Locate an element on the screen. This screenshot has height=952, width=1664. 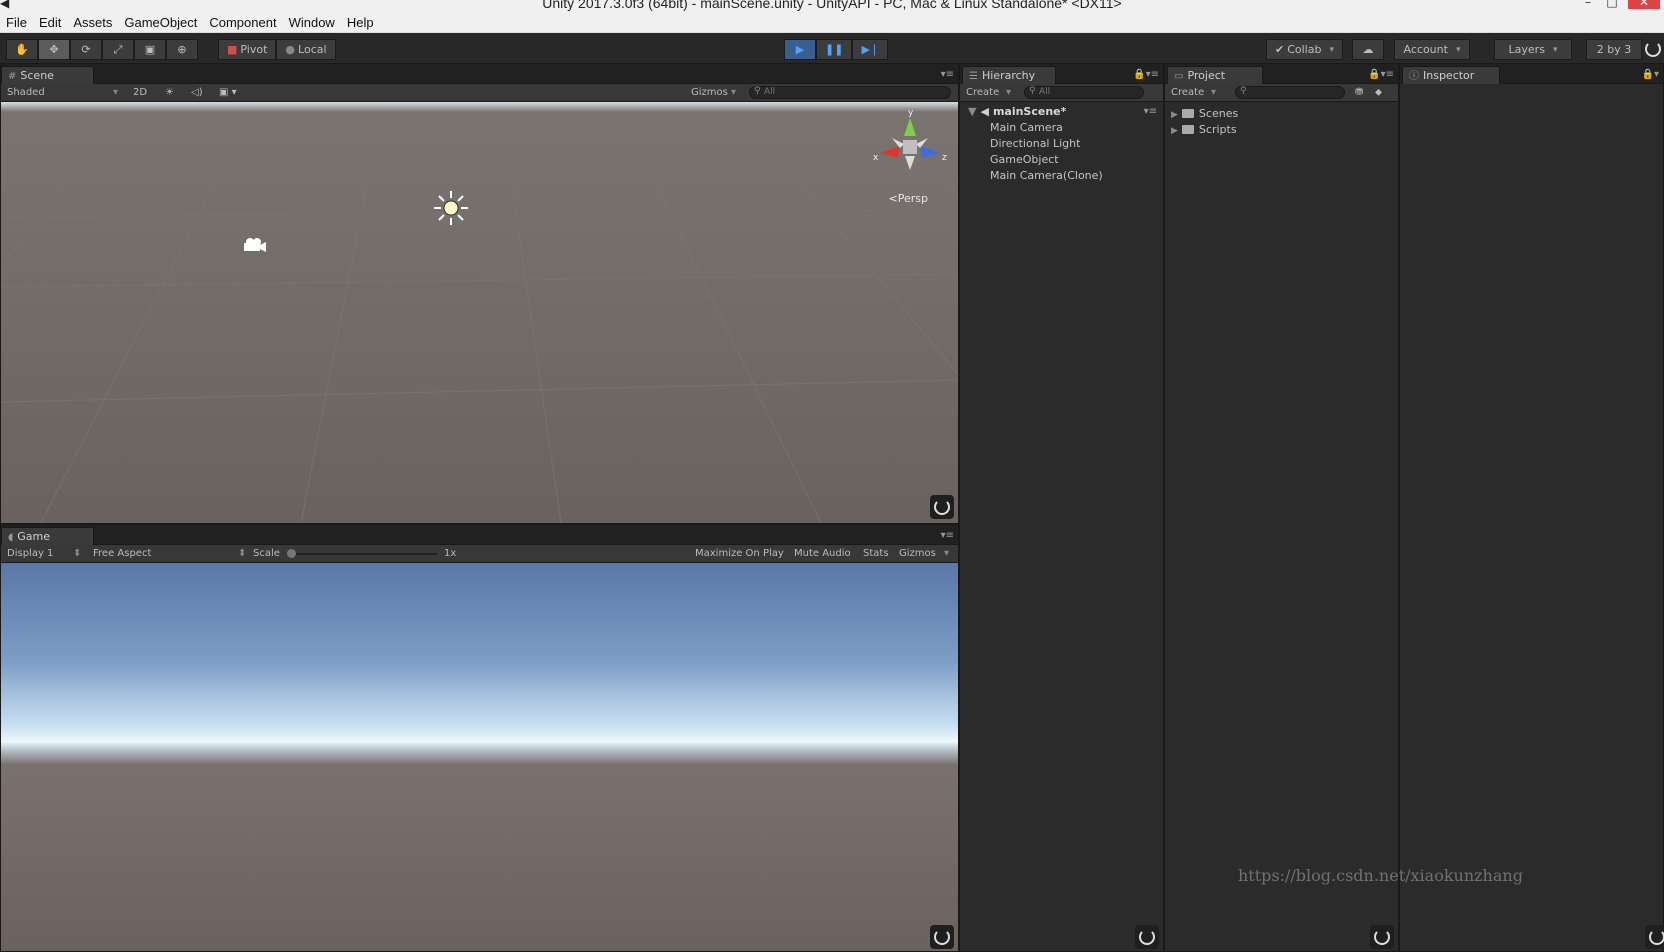
minimize-icon: – is located at coordinates (1588, 4).